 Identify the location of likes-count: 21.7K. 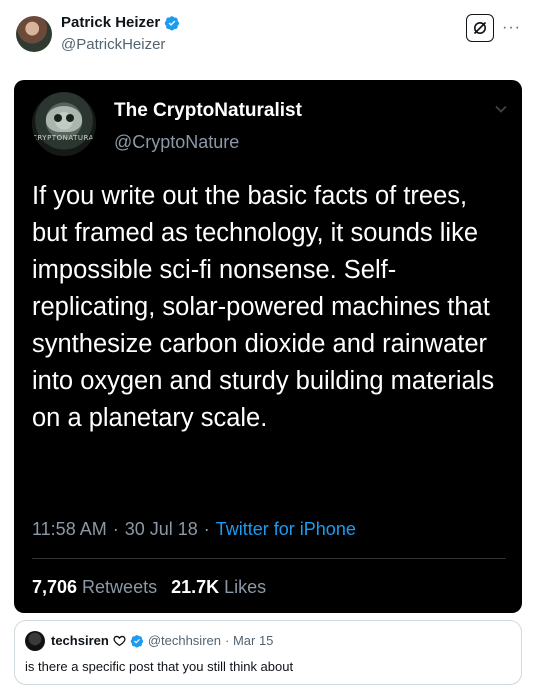
(195, 587).